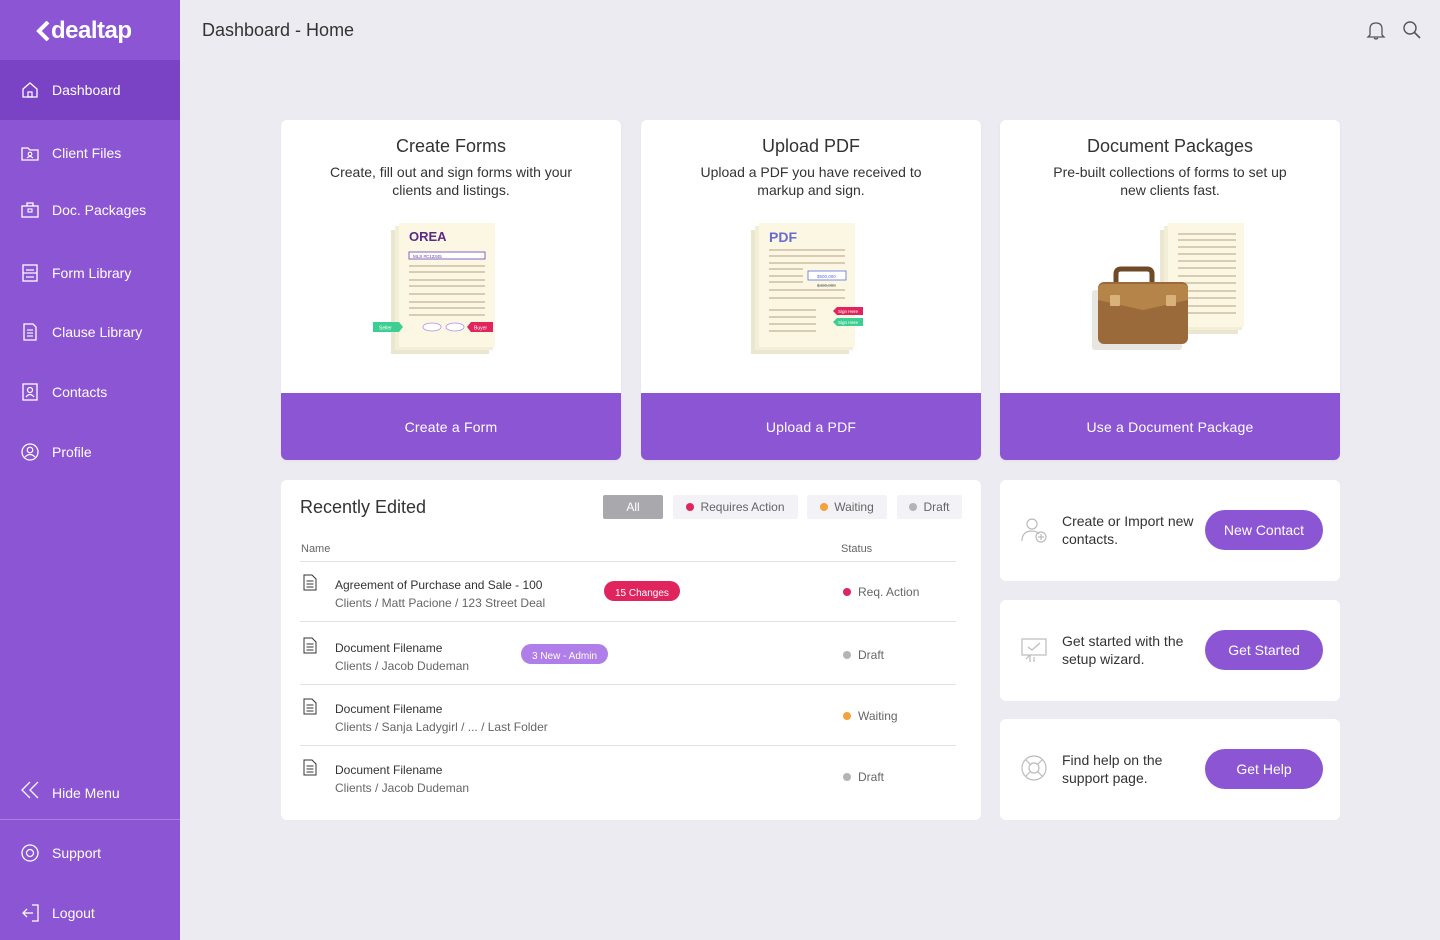 This screenshot has height=940, width=1440. I want to click on status-label: Waiting, so click(878, 716).